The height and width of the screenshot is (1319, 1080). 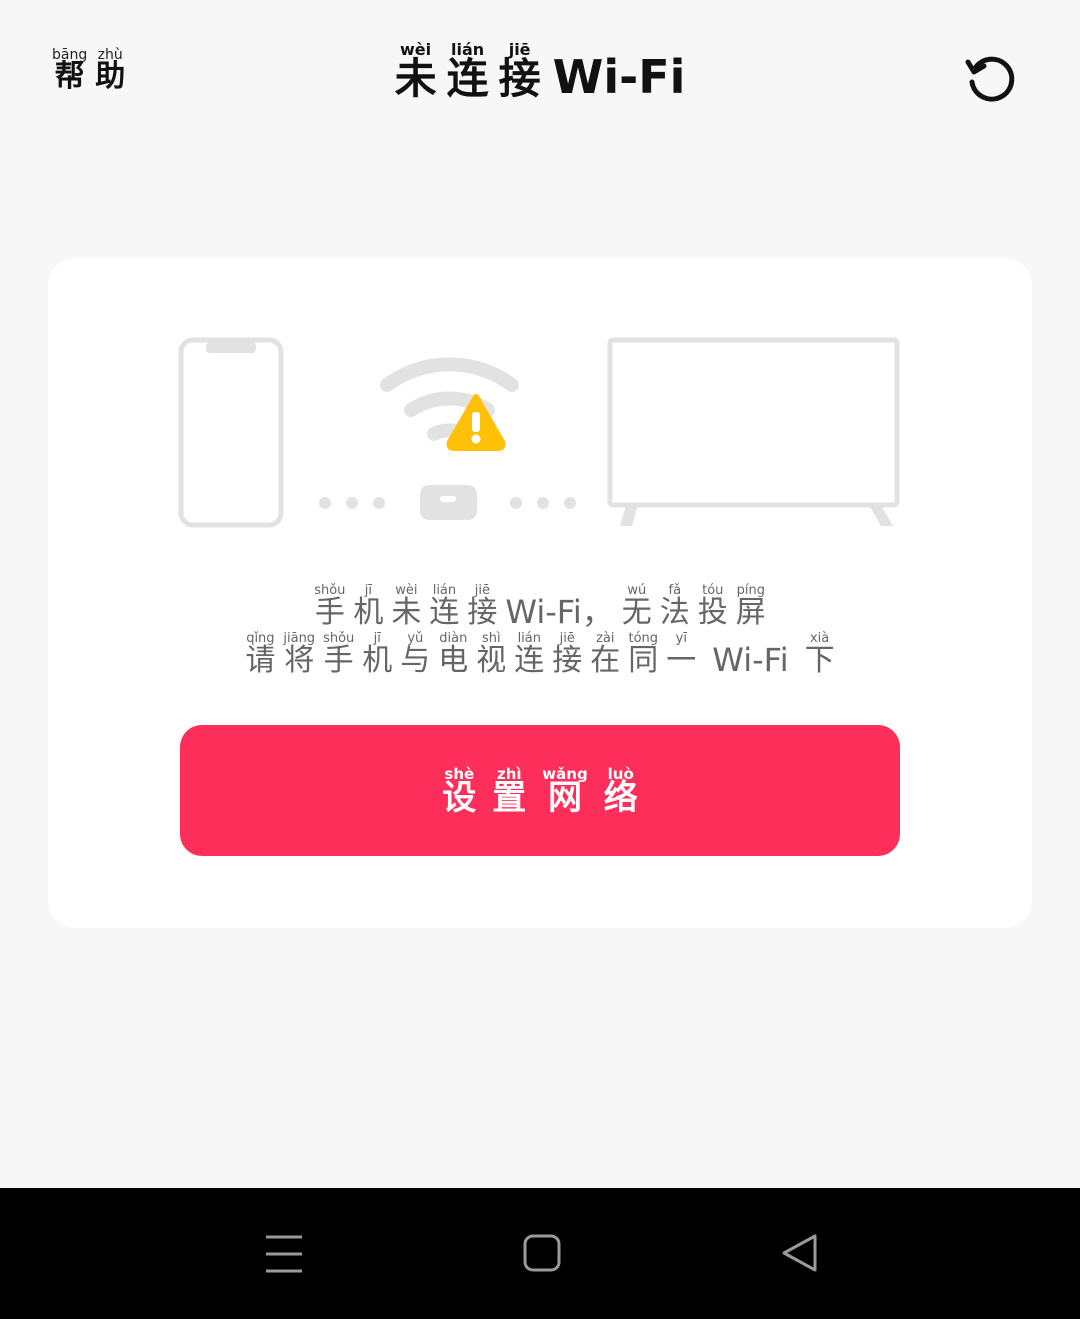 What do you see at coordinates (299, 654) in the screenshot?
I see `message-char: jiāng 将` at bounding box center [299, 654].